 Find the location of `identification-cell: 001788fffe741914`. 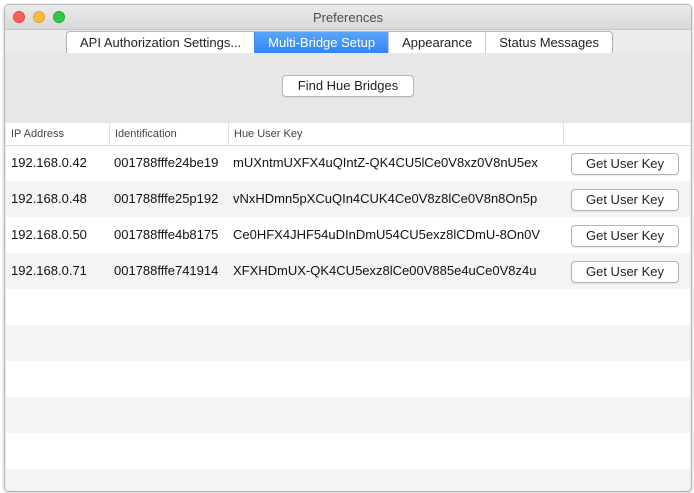

identification-cell: 001788fffe741914 is located at coordinates (166, 270).